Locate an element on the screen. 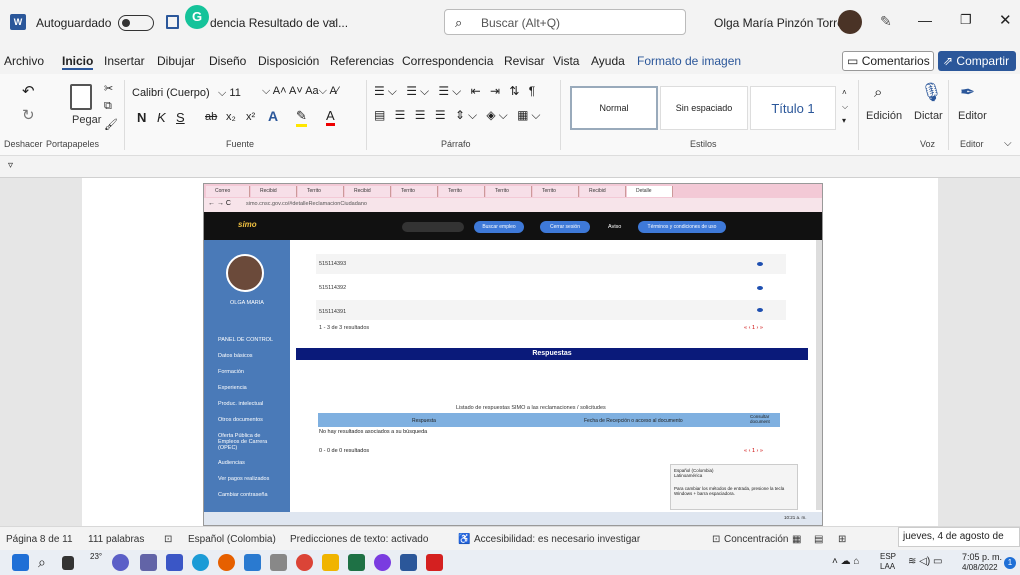 This screenshot has width=1020, height=575. tray-icons: ˄ ☁ ⌂ is located at coordinates (845, 561).